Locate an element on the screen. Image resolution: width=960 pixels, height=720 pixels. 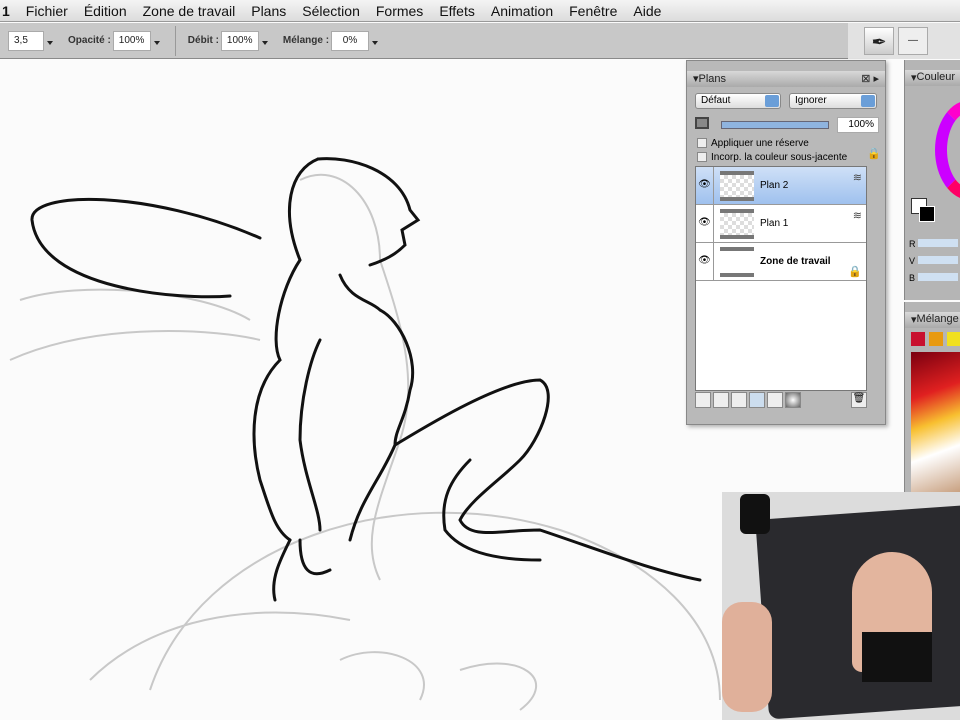
layer-opacity-icon is located at coordinates (702, 123).